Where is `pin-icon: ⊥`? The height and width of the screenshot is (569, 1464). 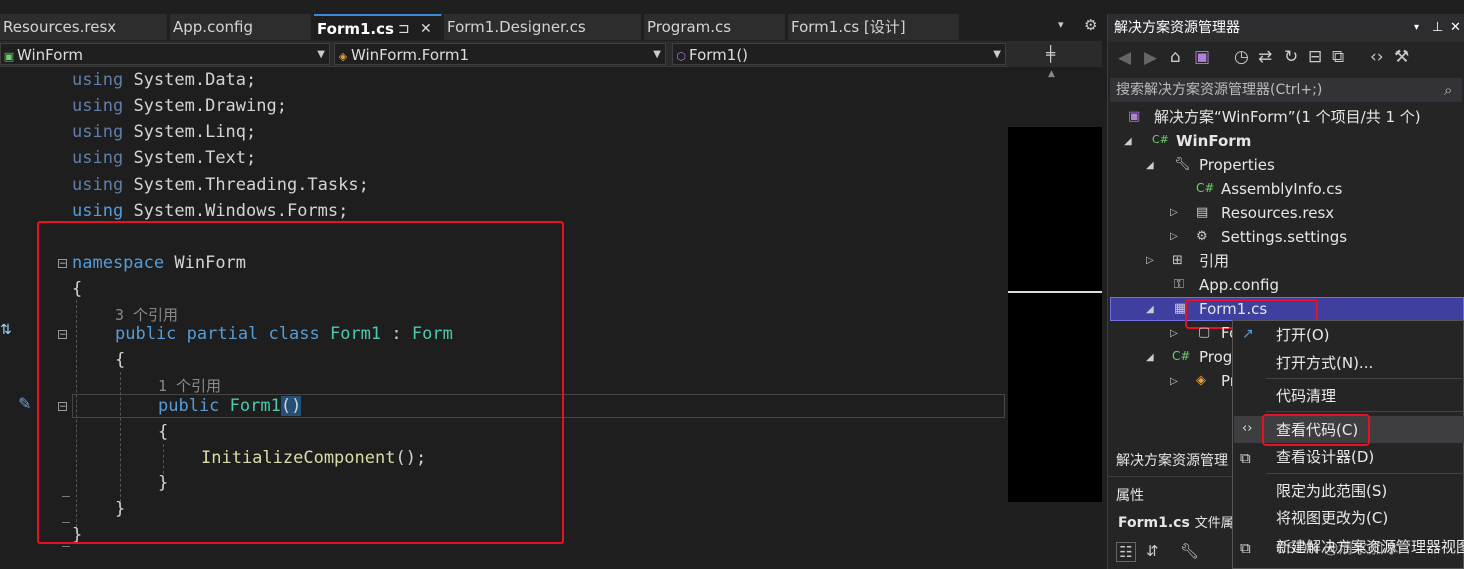
pin-icon: ⊥ is located at coordinates (1437, 28).